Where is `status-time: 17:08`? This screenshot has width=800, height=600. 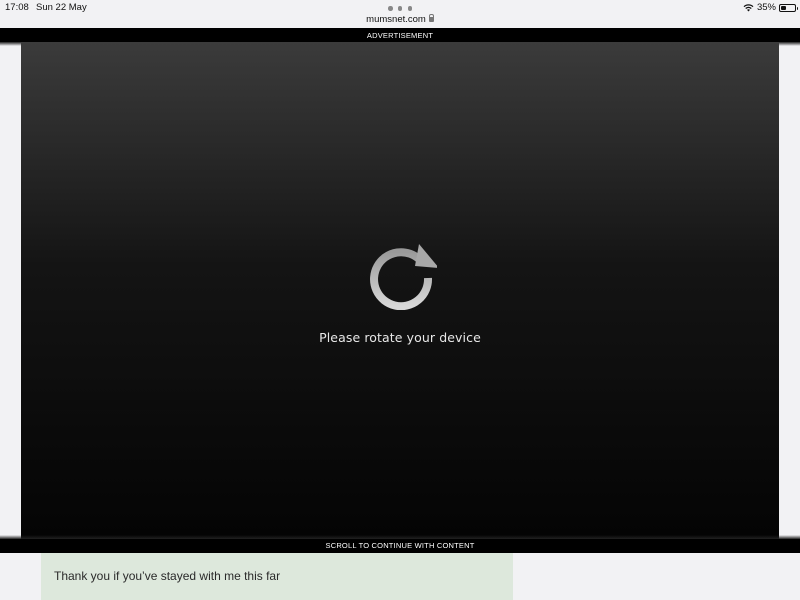
status-time: 17:08 is located at coordinates (17, 7).